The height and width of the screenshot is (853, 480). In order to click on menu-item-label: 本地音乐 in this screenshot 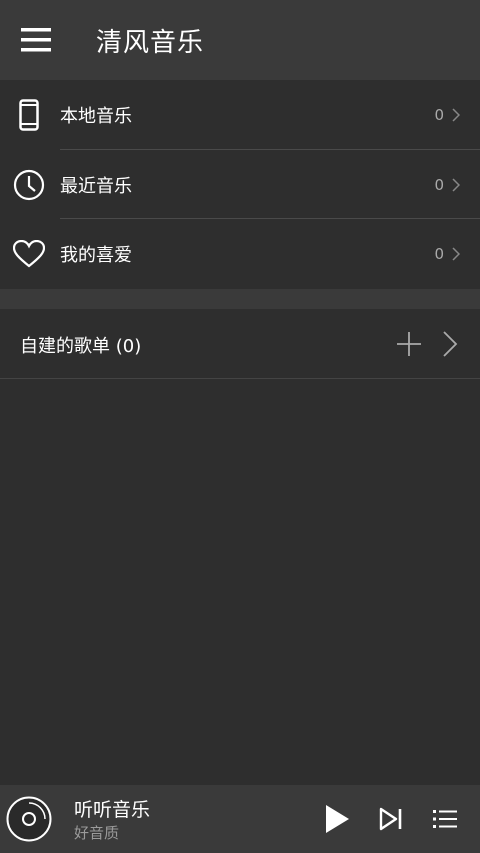, I will do `click(96, 116)`.